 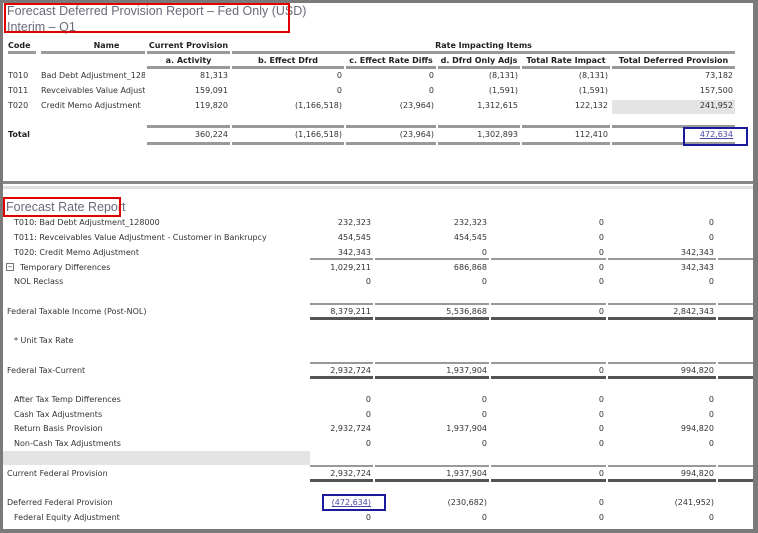 I want to click on rate-row-value: 5,536,868, so click(x=466, y=311).